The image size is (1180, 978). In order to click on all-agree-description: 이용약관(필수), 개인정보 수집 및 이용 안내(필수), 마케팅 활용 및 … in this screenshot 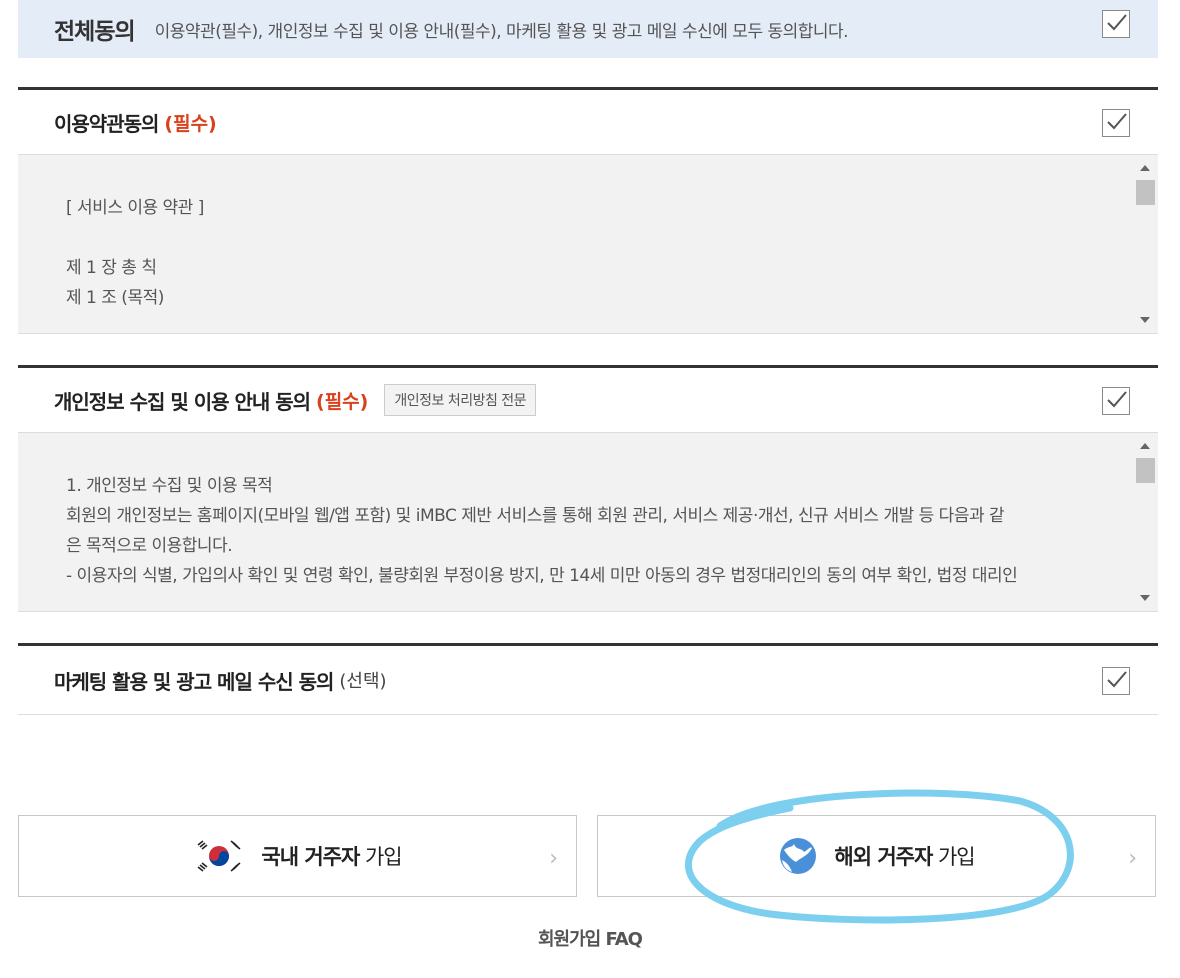, I will do `click(501, 31)`.